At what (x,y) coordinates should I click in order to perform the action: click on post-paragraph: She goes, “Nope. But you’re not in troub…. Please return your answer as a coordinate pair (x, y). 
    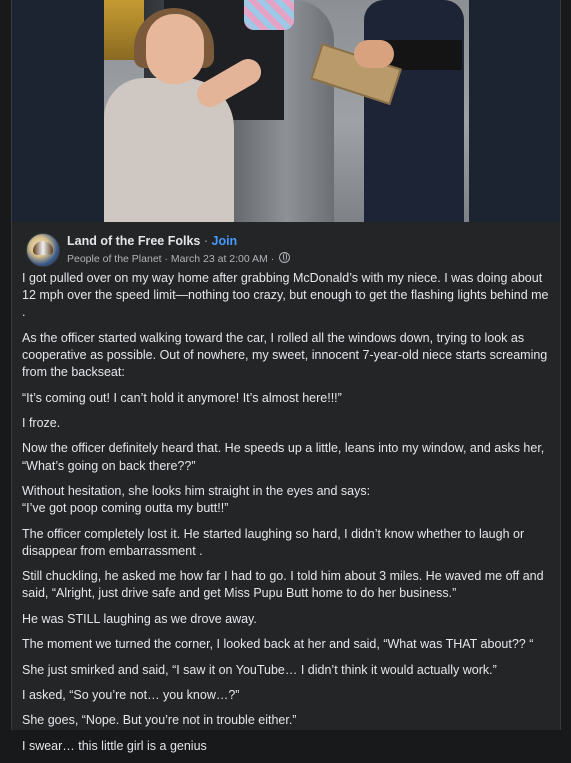
    Looking at the image, I should click on (159, 720).